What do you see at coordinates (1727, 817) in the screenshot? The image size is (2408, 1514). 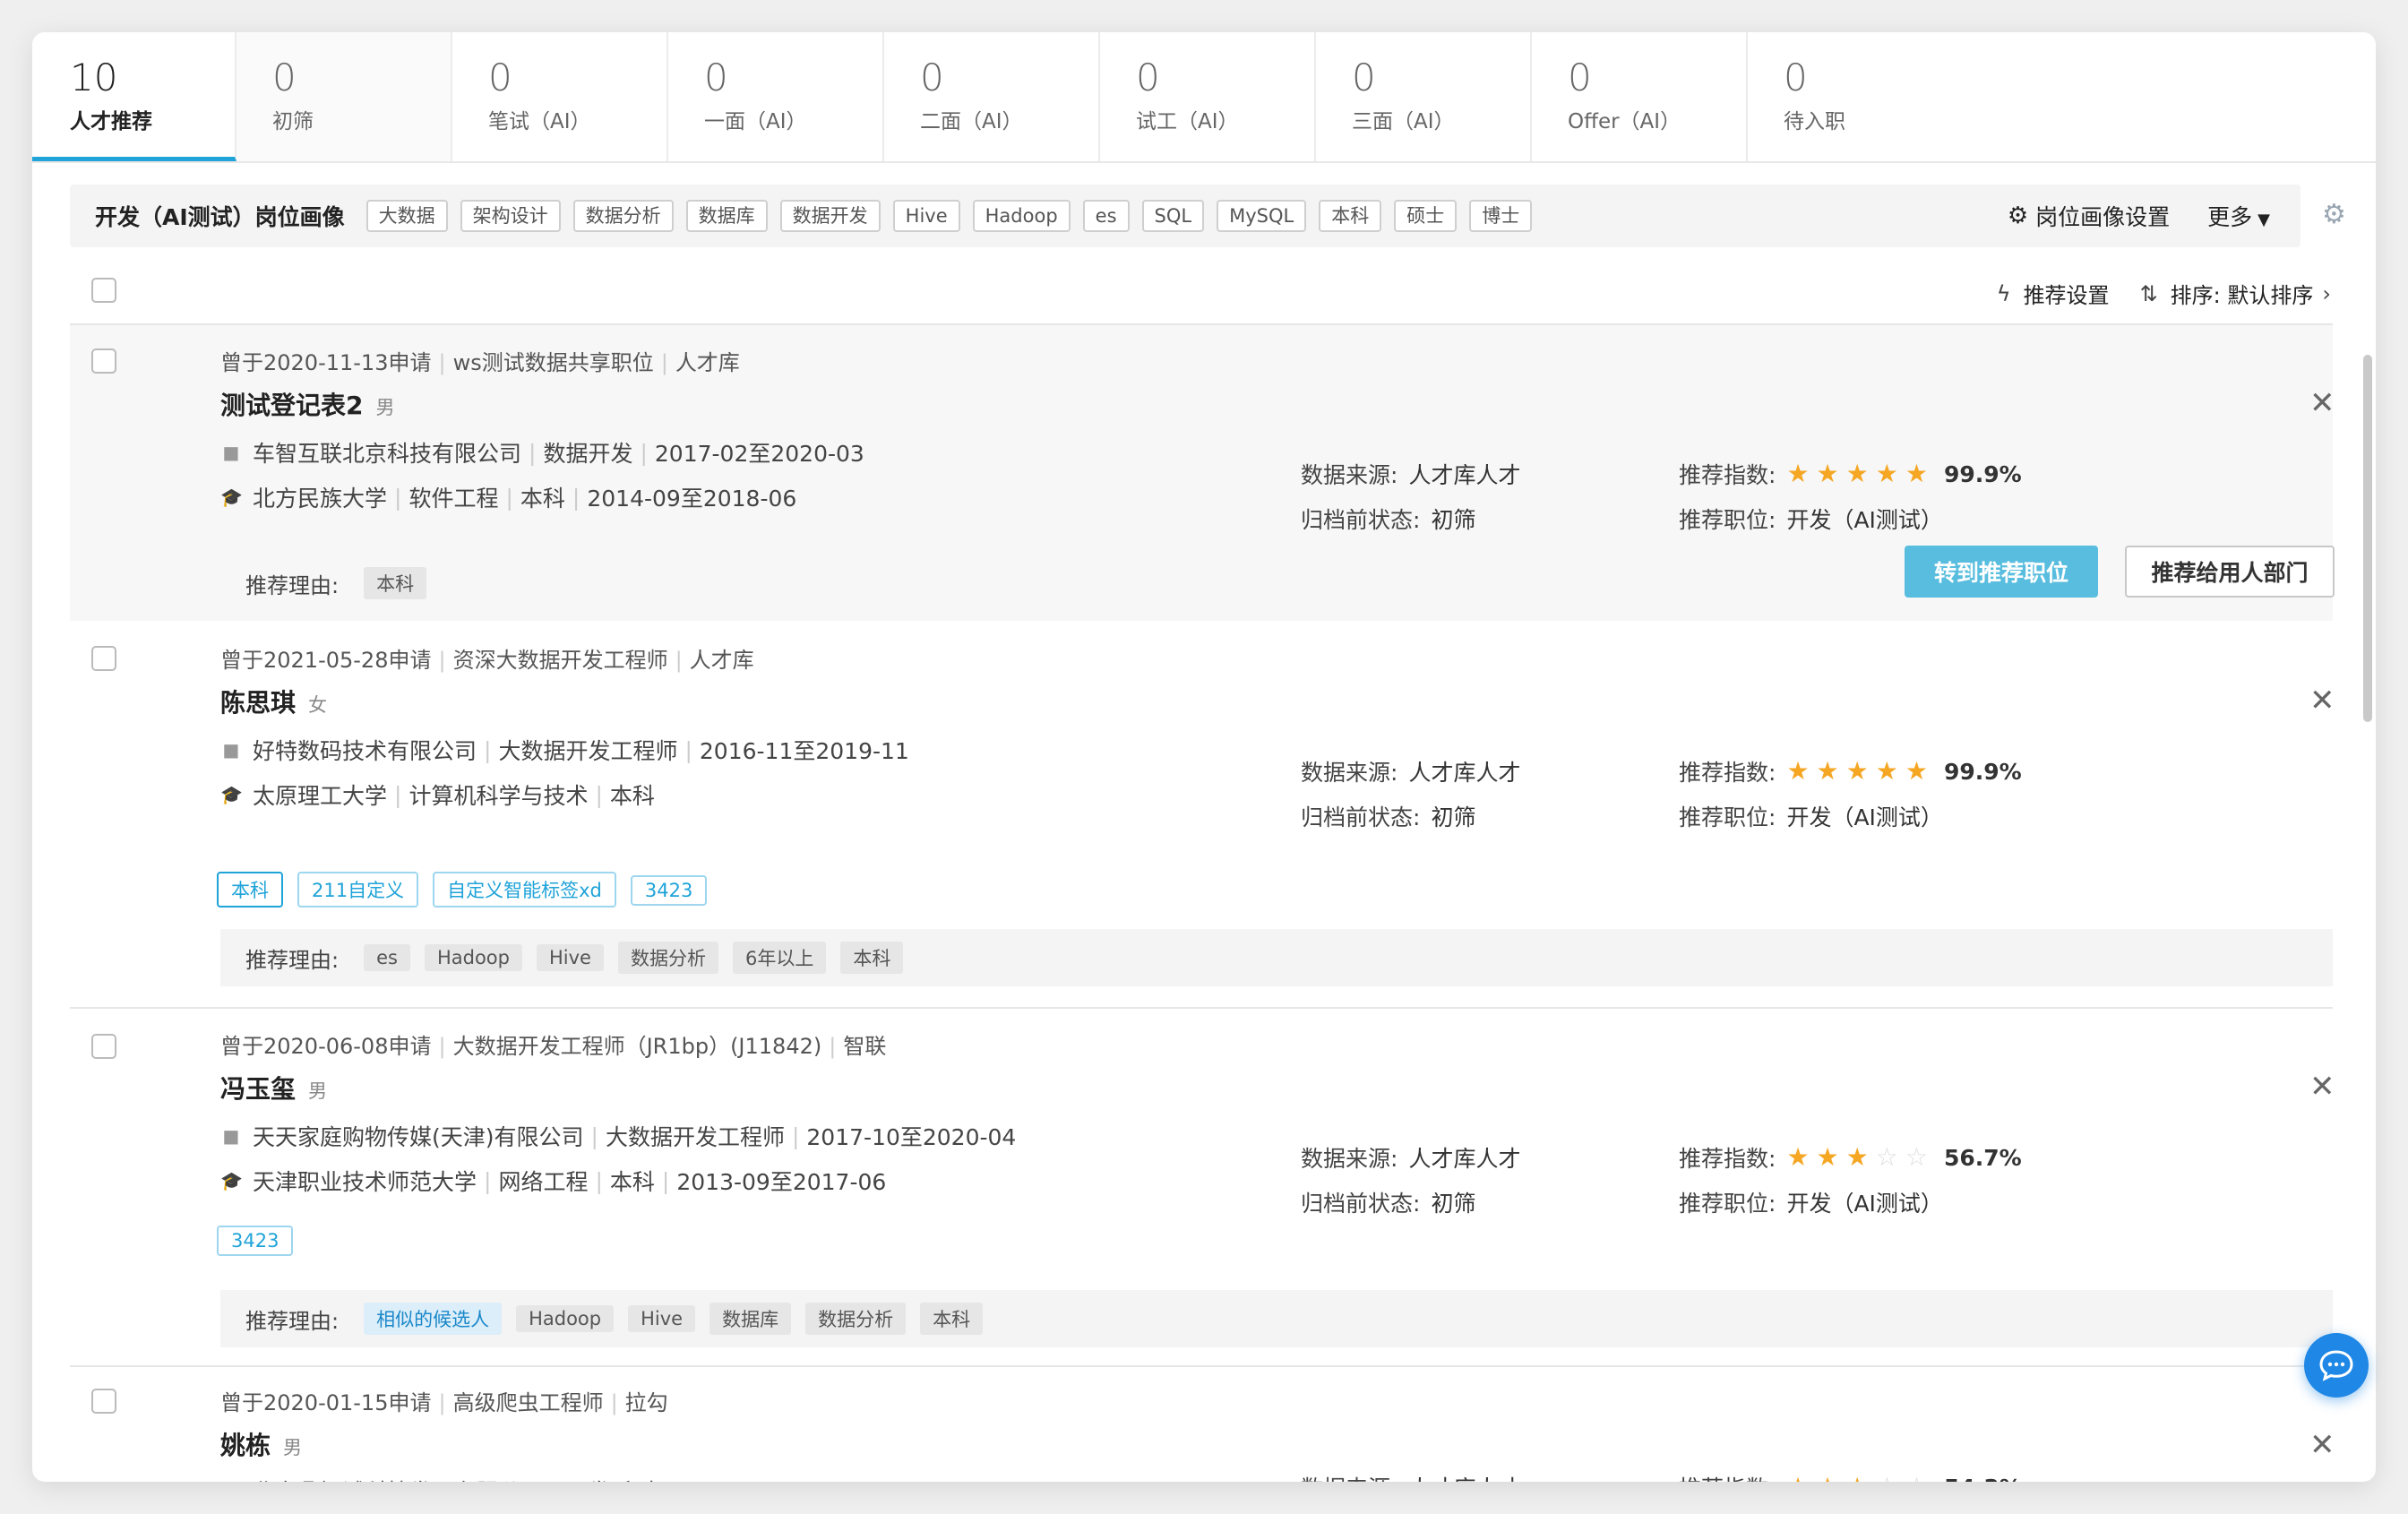 I see `recommend-position-label: 推荐职位:` at bounding box center [1727, 817].